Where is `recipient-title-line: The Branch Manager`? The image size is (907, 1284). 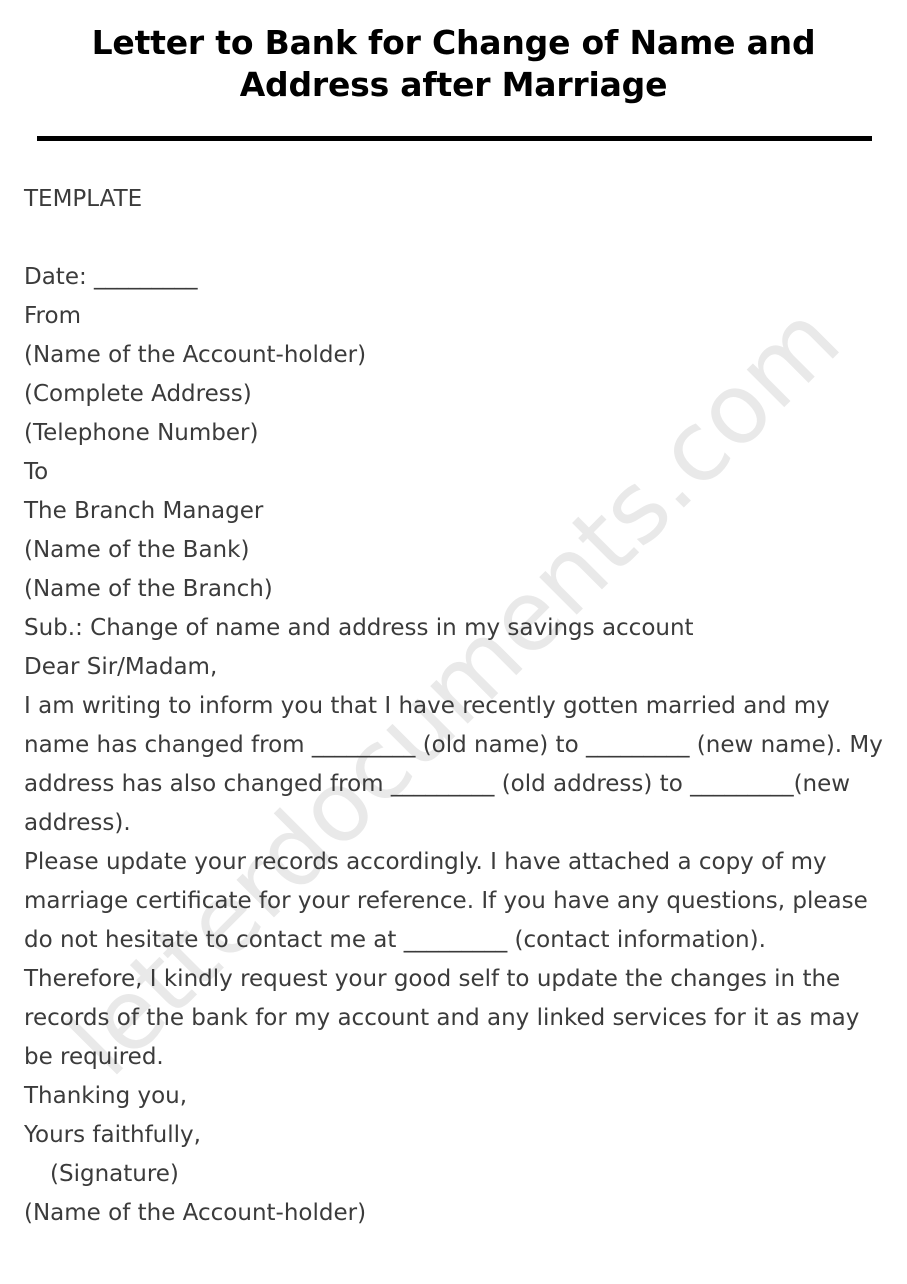
recipient-title-line: The Branch Manager is located at coordinates (144, 511).